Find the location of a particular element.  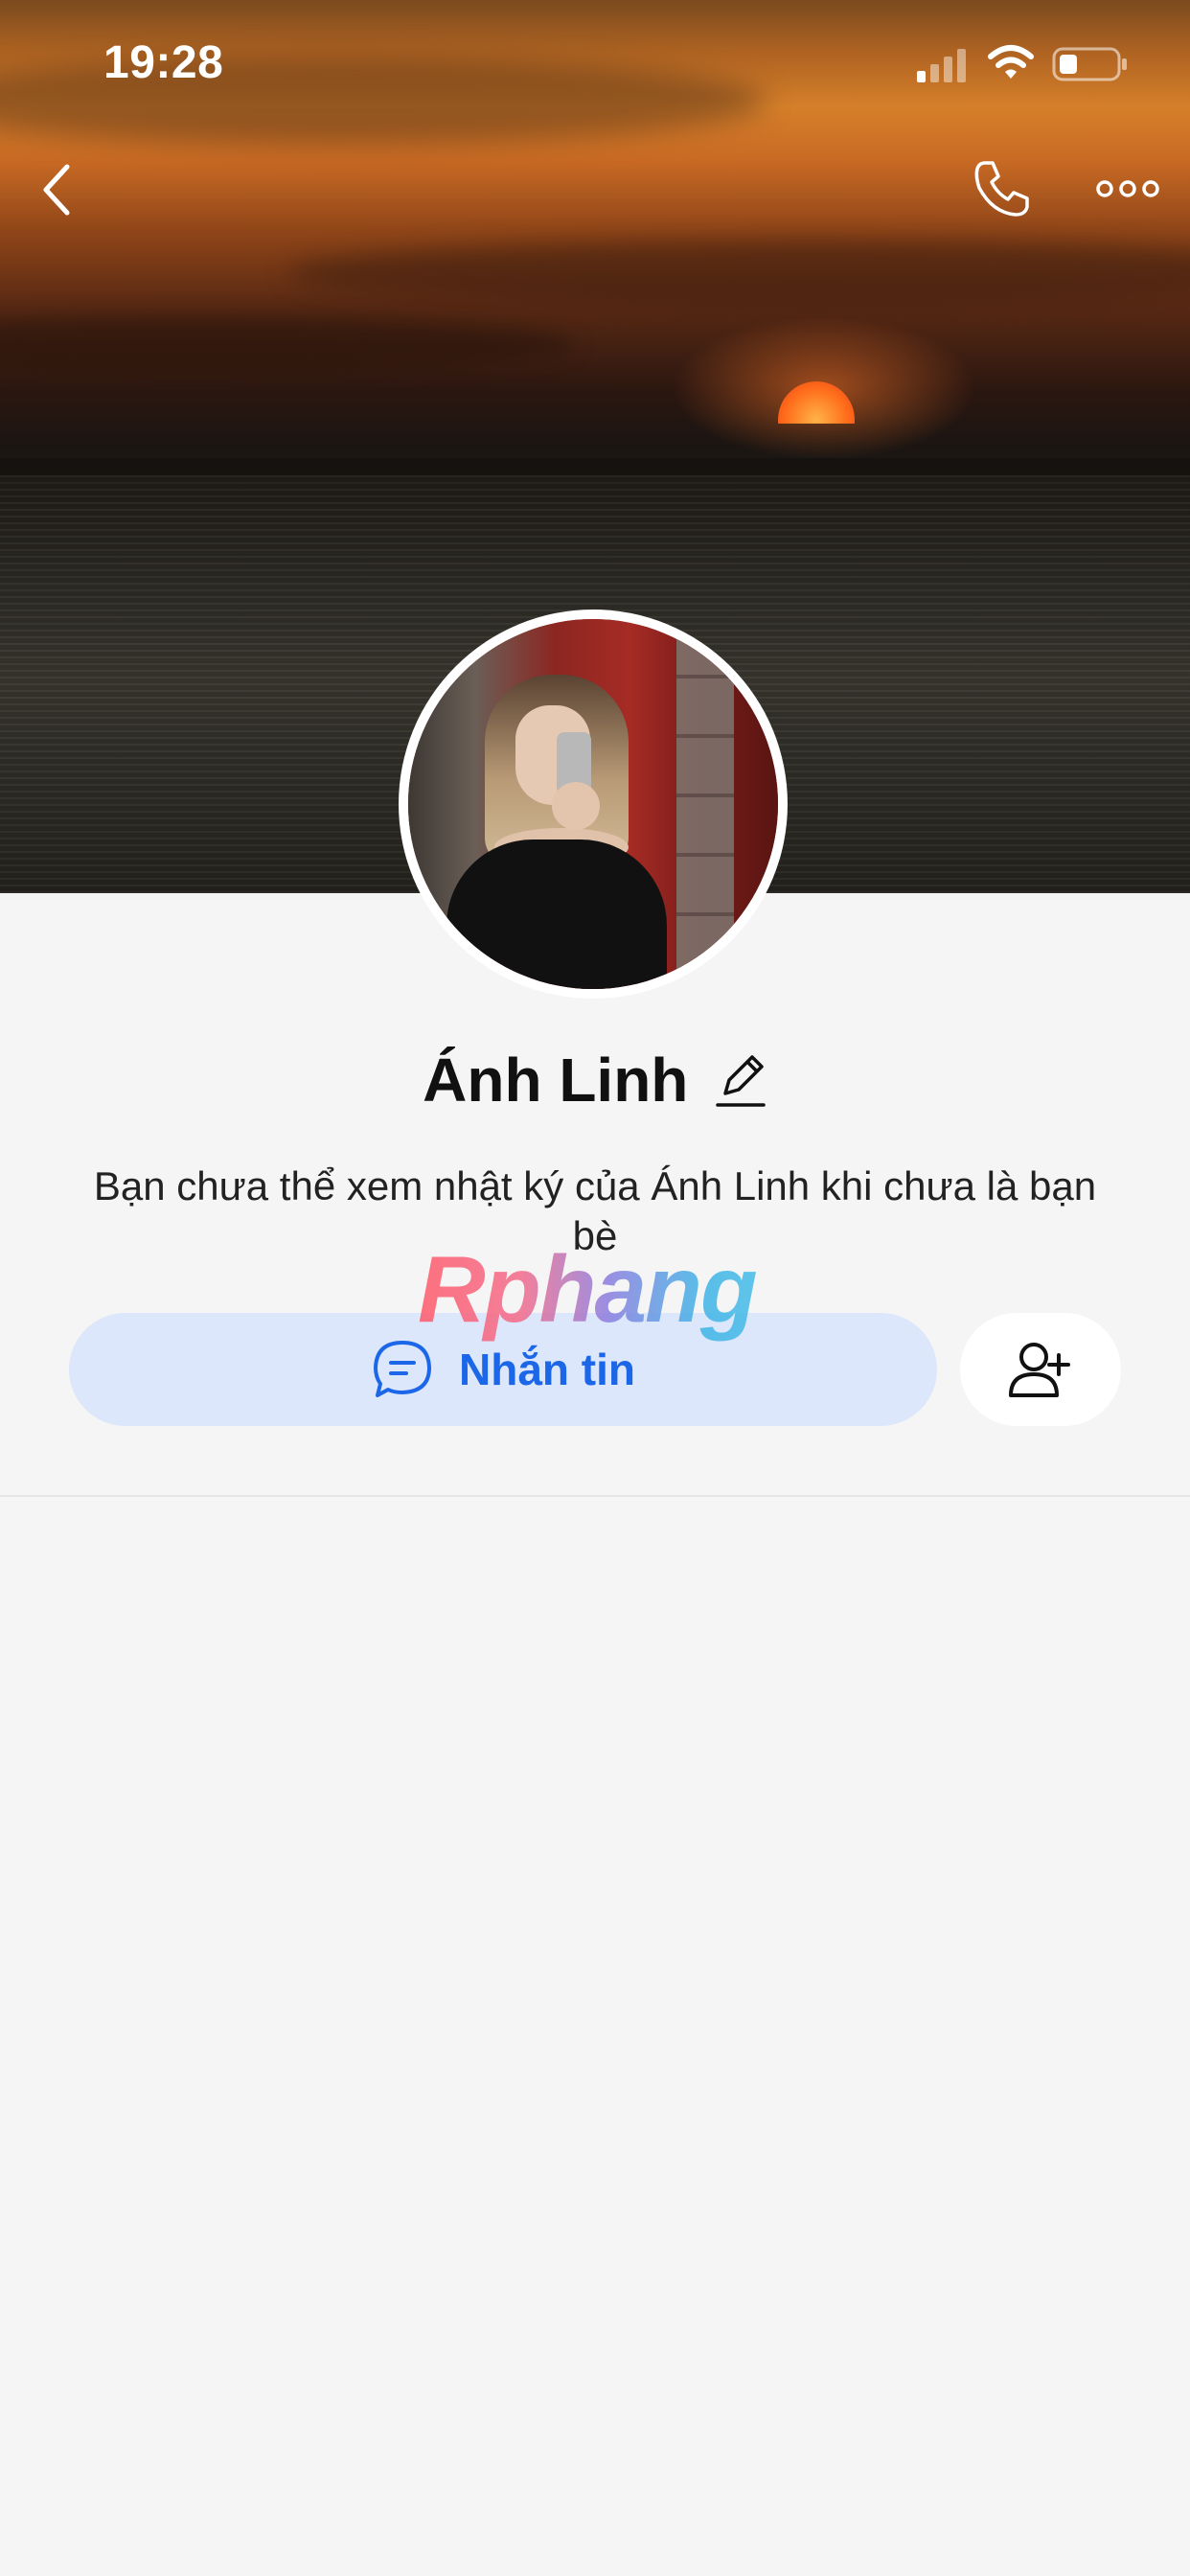

status-time: 19:28 is located at coordinates (163, 63).